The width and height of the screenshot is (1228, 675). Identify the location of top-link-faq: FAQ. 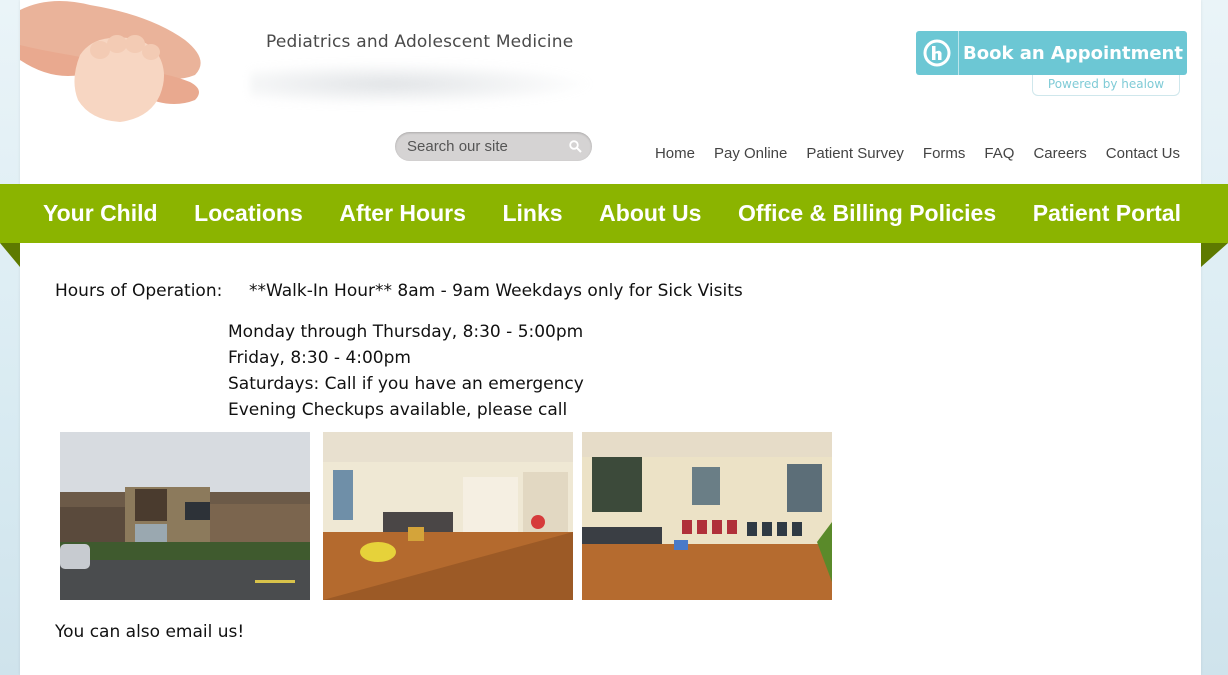
(999, 153).